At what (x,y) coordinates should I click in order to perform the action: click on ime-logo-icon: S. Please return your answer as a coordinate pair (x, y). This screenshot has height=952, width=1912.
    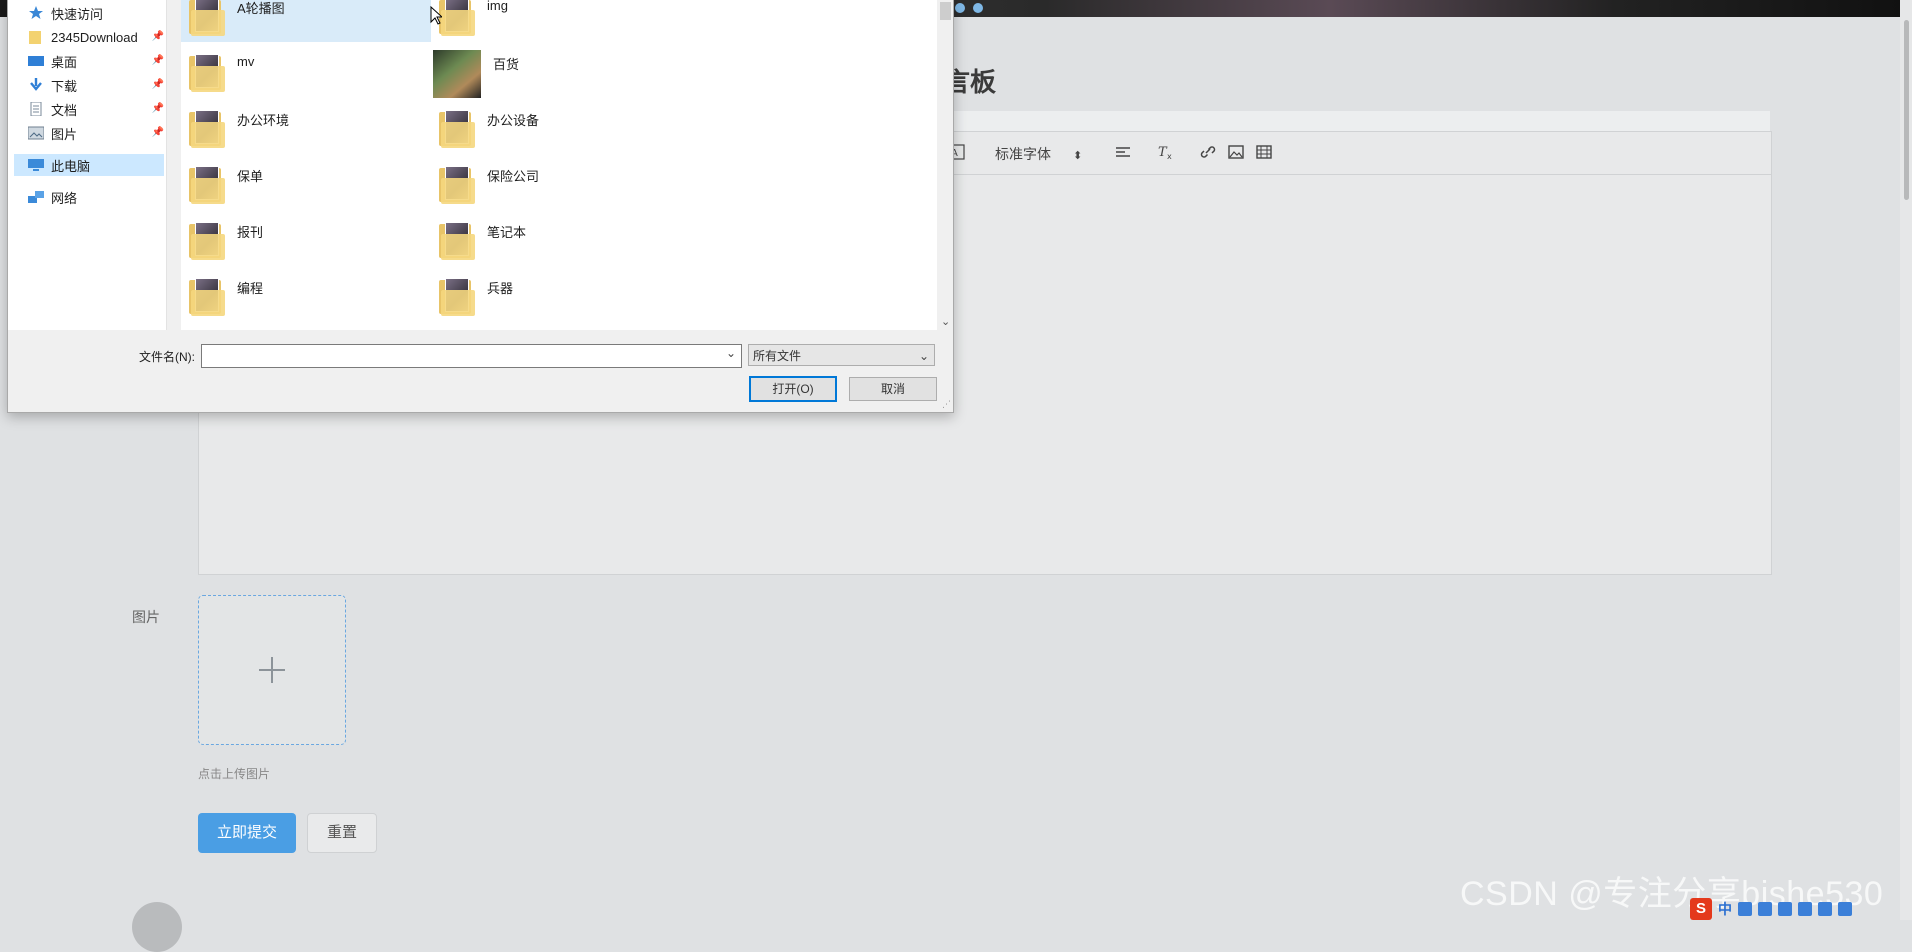
    Looking at the image, I should click on (1701, 908).